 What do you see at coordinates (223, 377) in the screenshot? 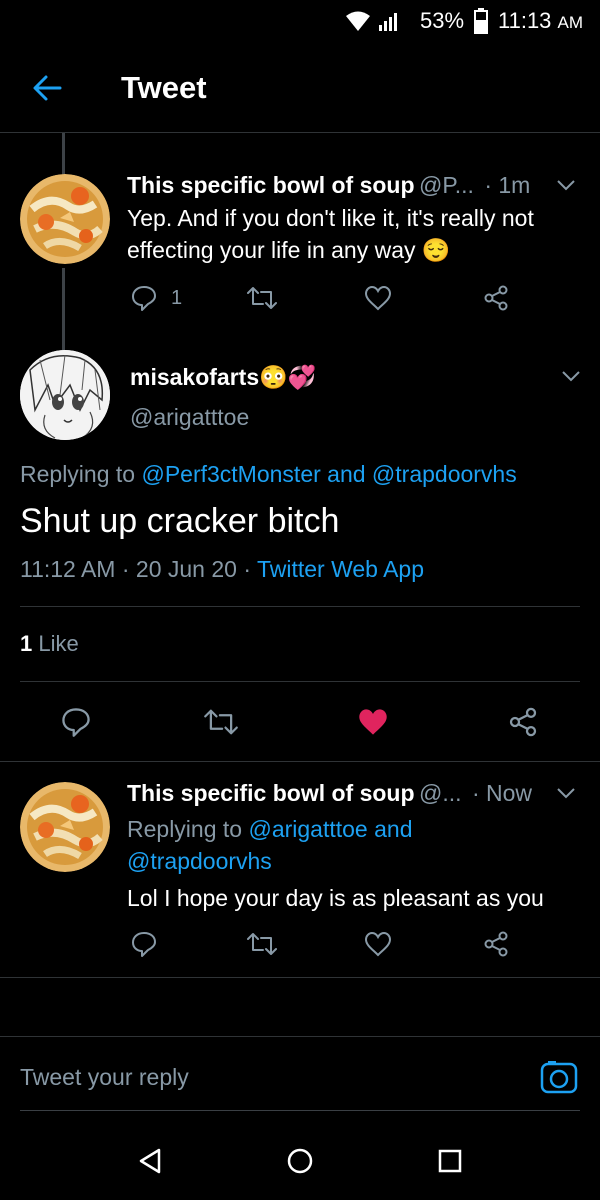
I see `display-name: misakofarts😳💞` at bounding box center [223, 377].